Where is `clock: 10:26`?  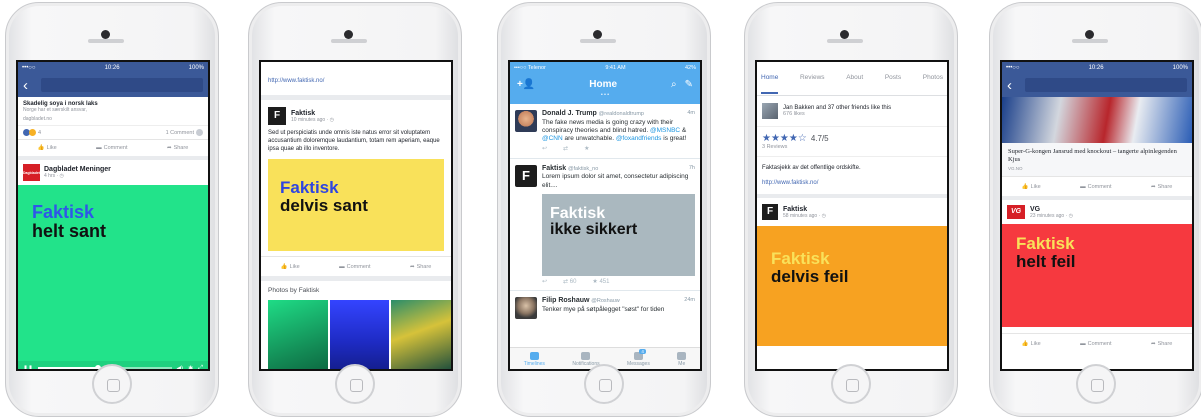
clock: 10:26 is located at coordinates (112, 67).